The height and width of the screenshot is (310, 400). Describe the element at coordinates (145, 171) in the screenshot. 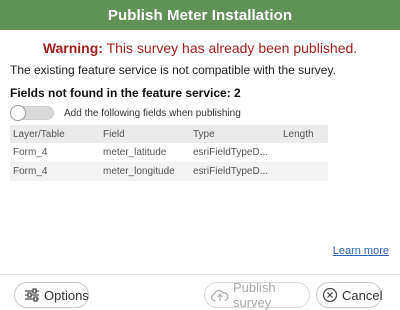

I see `cell-field: meter_longitude` at that location.